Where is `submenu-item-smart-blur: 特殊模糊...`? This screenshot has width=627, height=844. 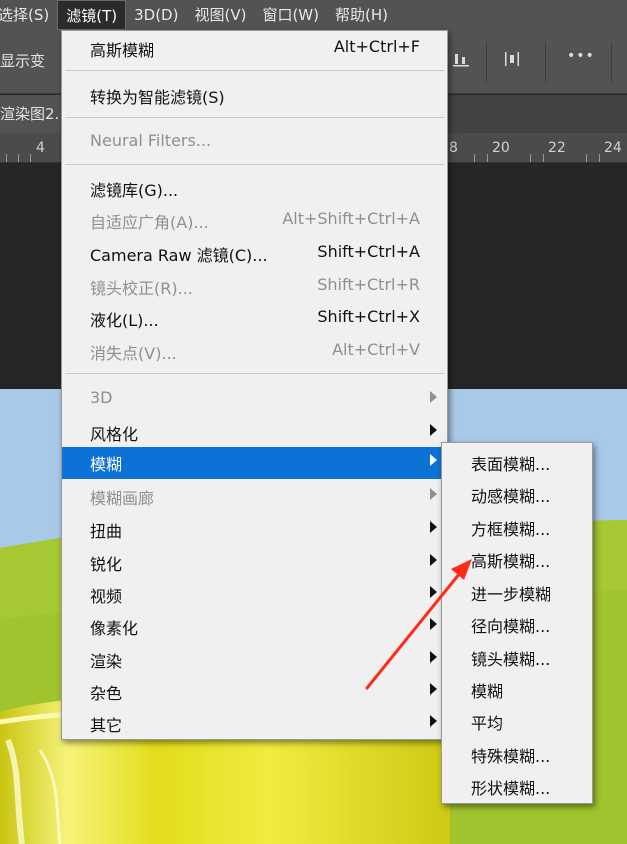 submenu-item-smart-blur: 特殊模糊... is located at coordinates (517, 754).